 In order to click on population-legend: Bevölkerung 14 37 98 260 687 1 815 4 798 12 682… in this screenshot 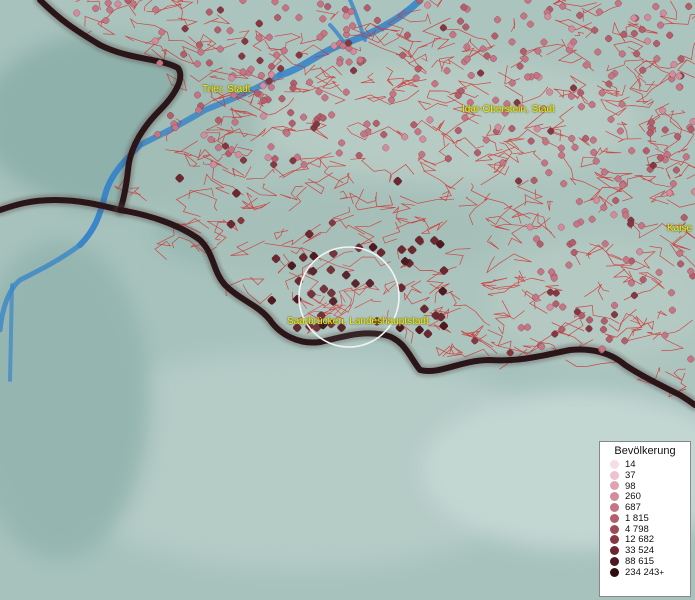, I will do `click(645, 519)`.